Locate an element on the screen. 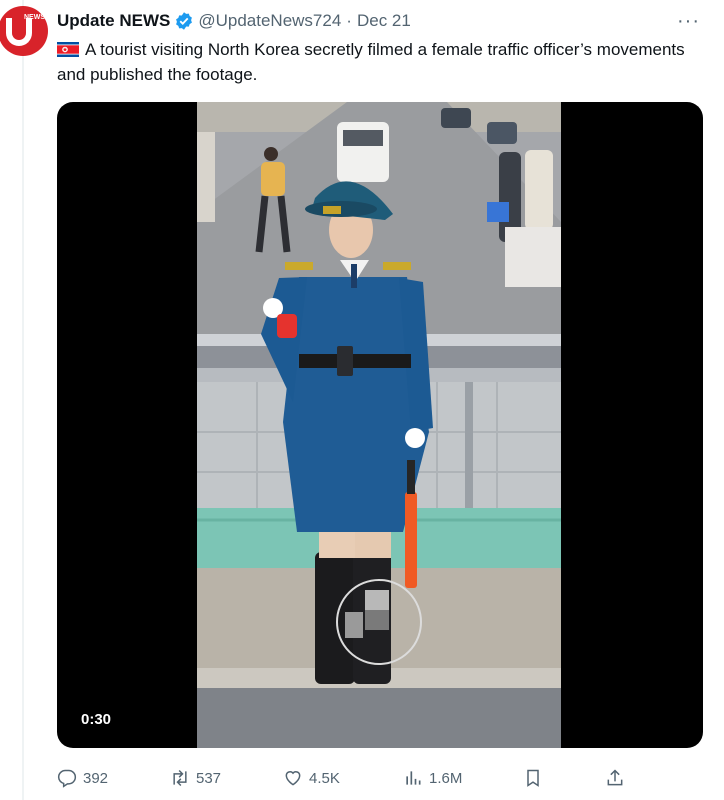  author-handle: @UpdateNews724 is located at coordinates (269, 21).